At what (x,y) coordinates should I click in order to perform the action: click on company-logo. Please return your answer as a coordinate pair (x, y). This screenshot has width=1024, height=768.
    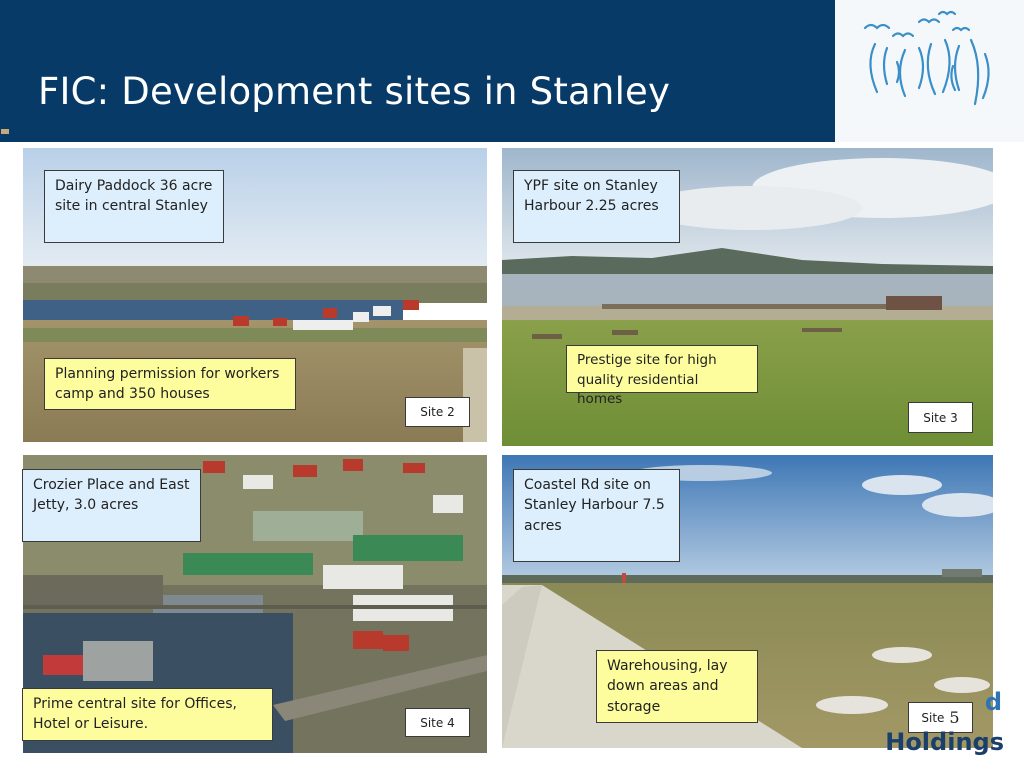
    Looking at the image, I should click on (929, 71).